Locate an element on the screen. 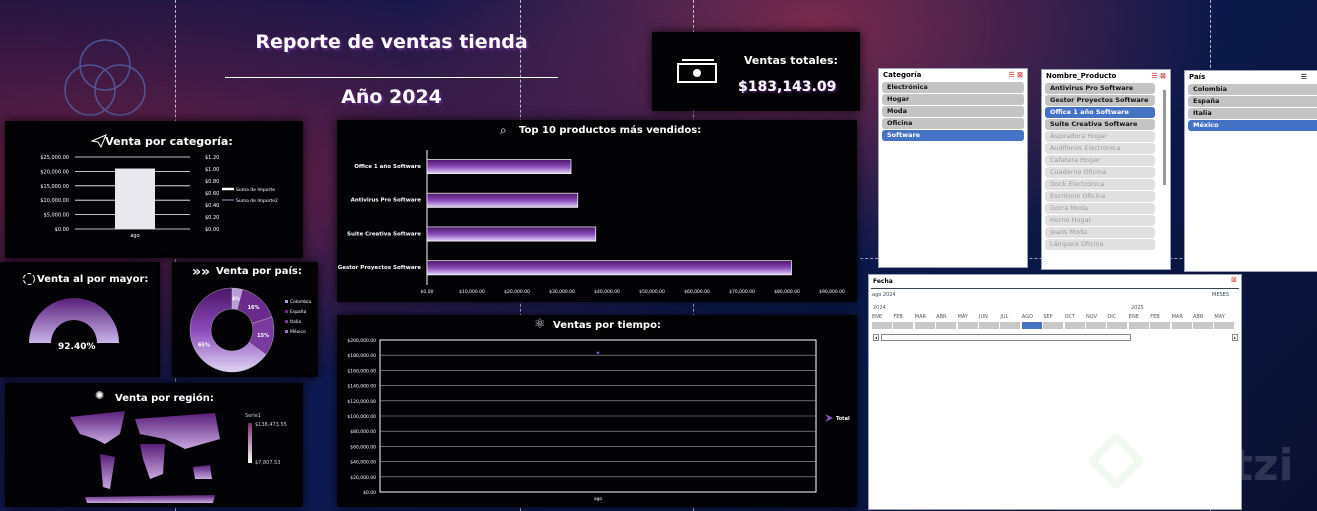 Image resolution: width=1317 pixels, height=511 pixels. slicer-item: Software is located at coordinates (953, 135).